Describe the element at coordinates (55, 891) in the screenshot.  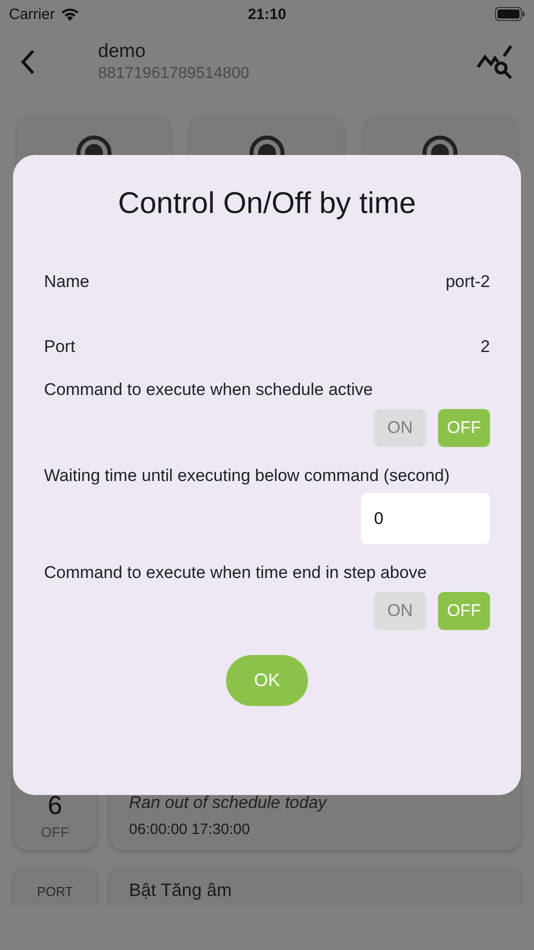
I see `port-label: PORT` at that location.